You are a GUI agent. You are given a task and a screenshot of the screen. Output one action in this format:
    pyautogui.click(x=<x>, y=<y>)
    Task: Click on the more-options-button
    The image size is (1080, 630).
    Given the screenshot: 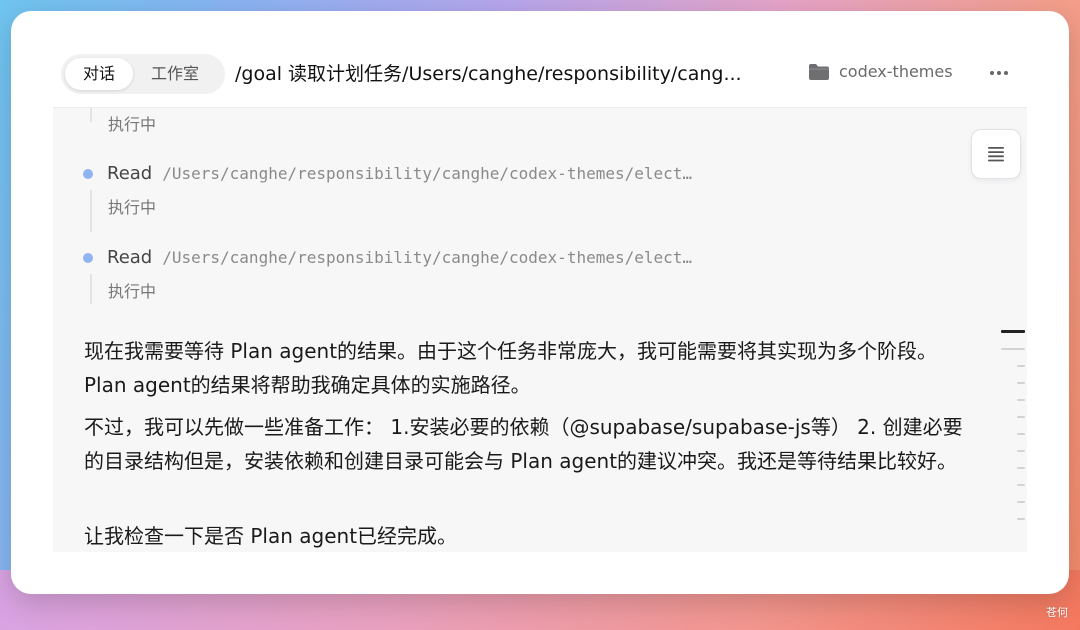 What is the action you would take?
    pyautogui.click(x=999, y=73)
    